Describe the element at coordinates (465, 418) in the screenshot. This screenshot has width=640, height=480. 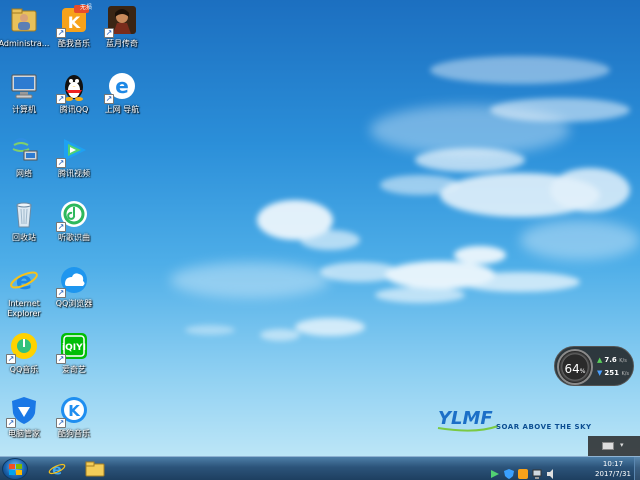
I see `svg-text: YLMF` at that location.